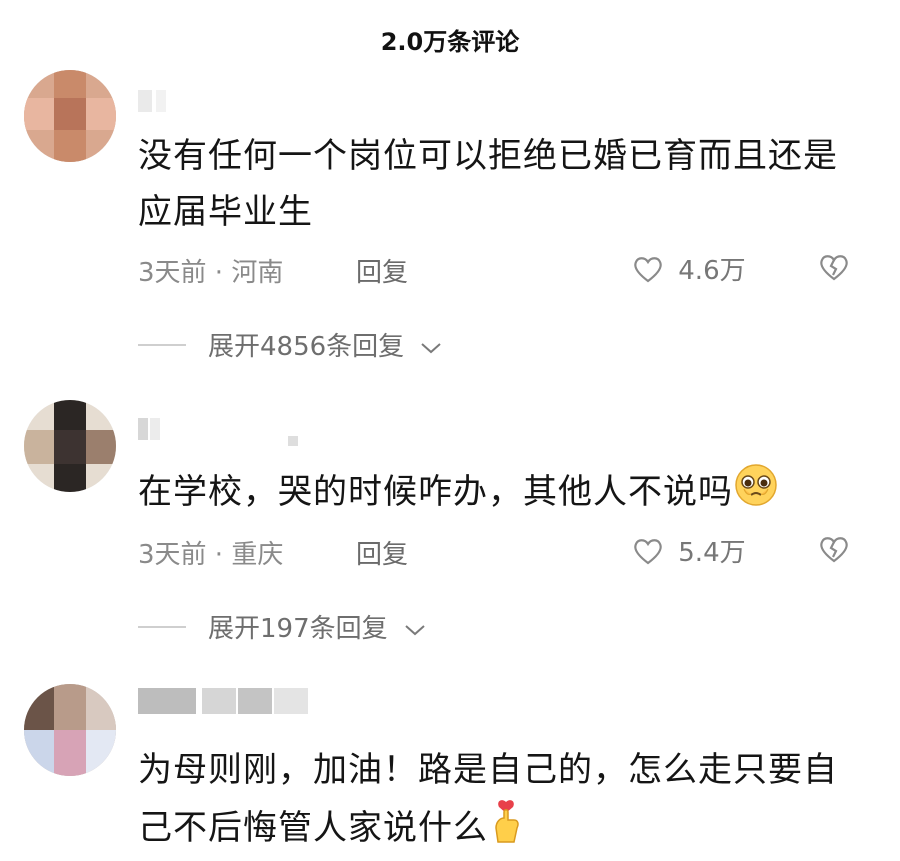 This screenshot has width=900, height=861. I want to click on like-count: 4.6万, so click(712, 271).